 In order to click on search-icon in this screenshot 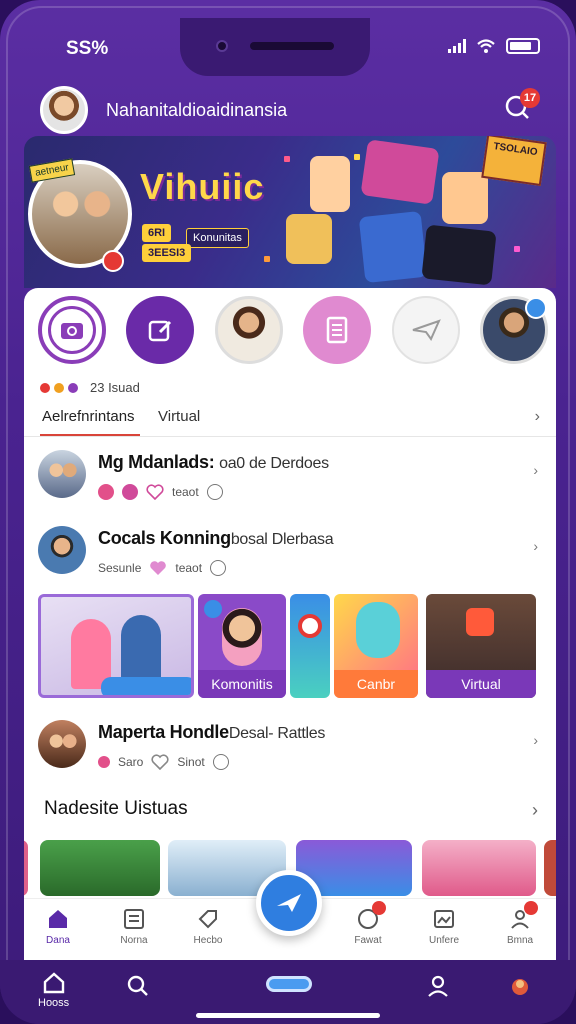, I will do `click(137, 985)`.